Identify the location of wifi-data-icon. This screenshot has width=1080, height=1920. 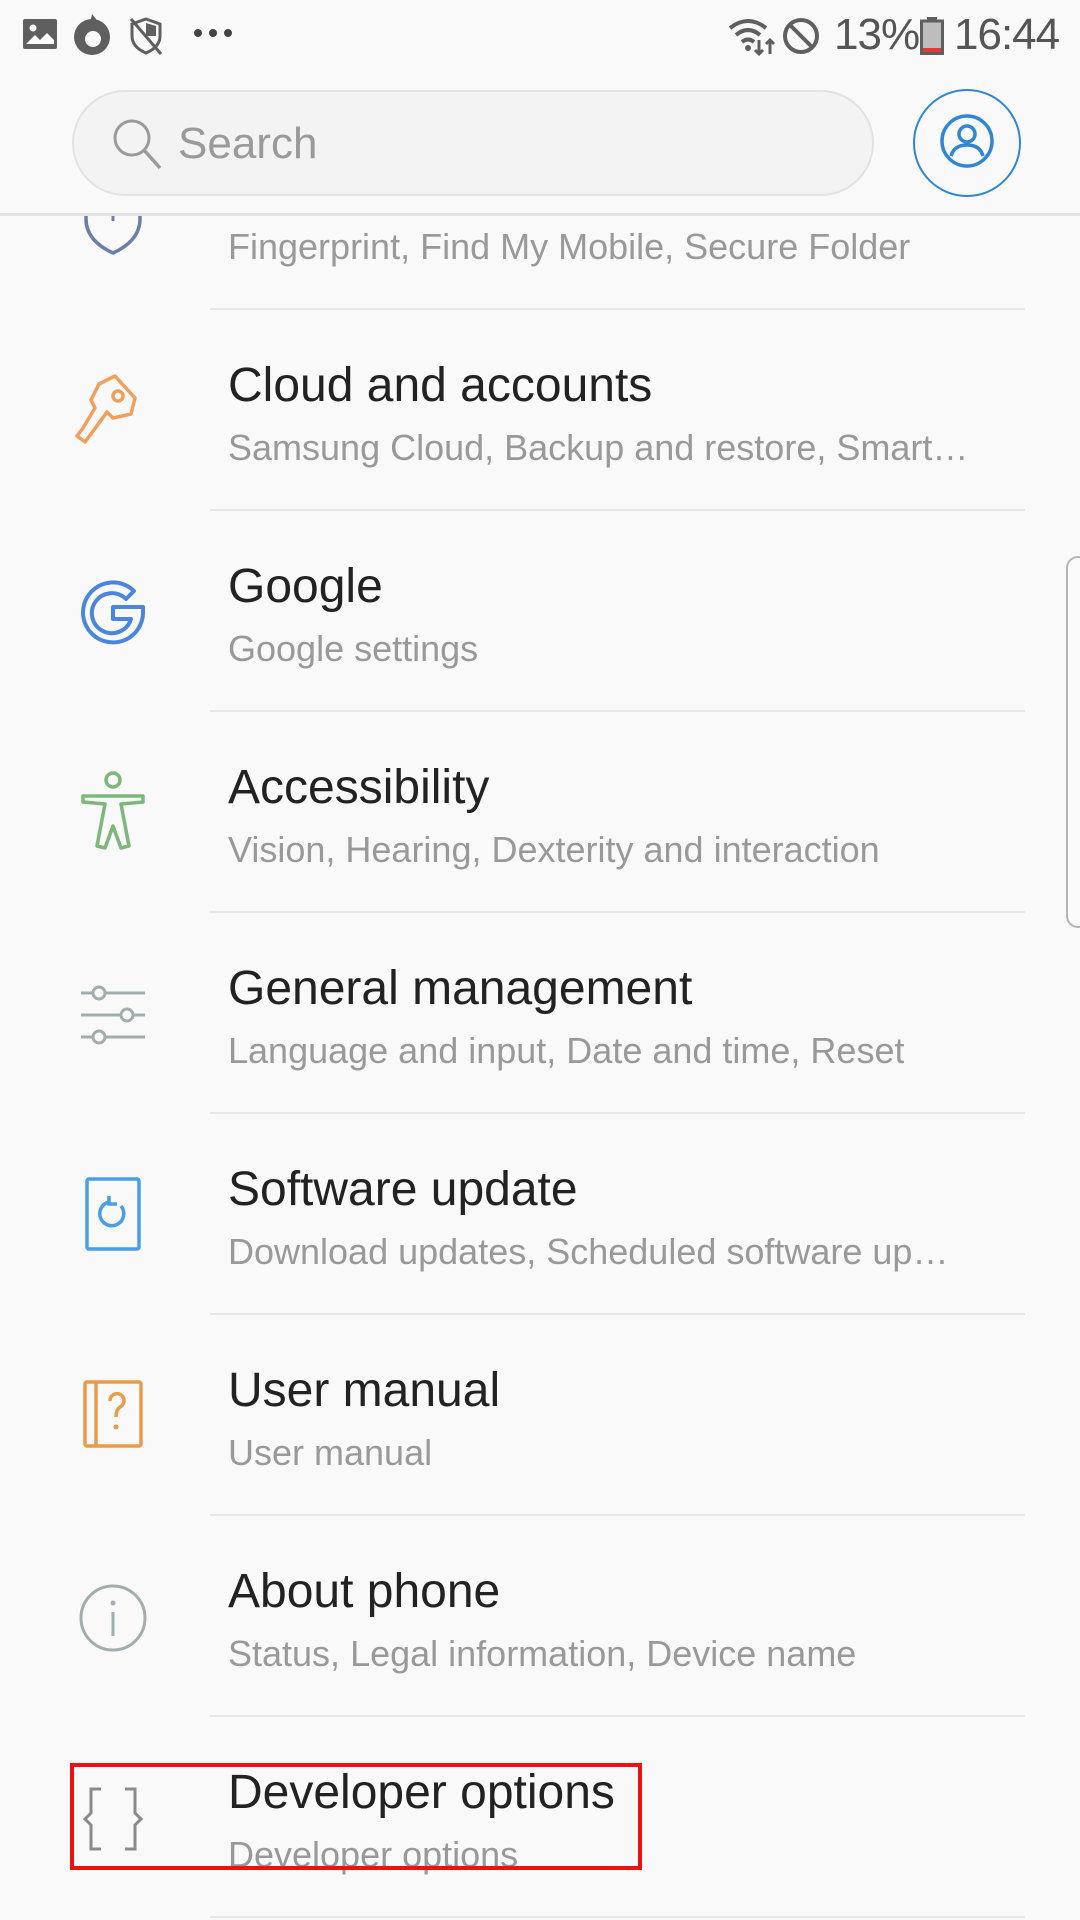
(753, 38).